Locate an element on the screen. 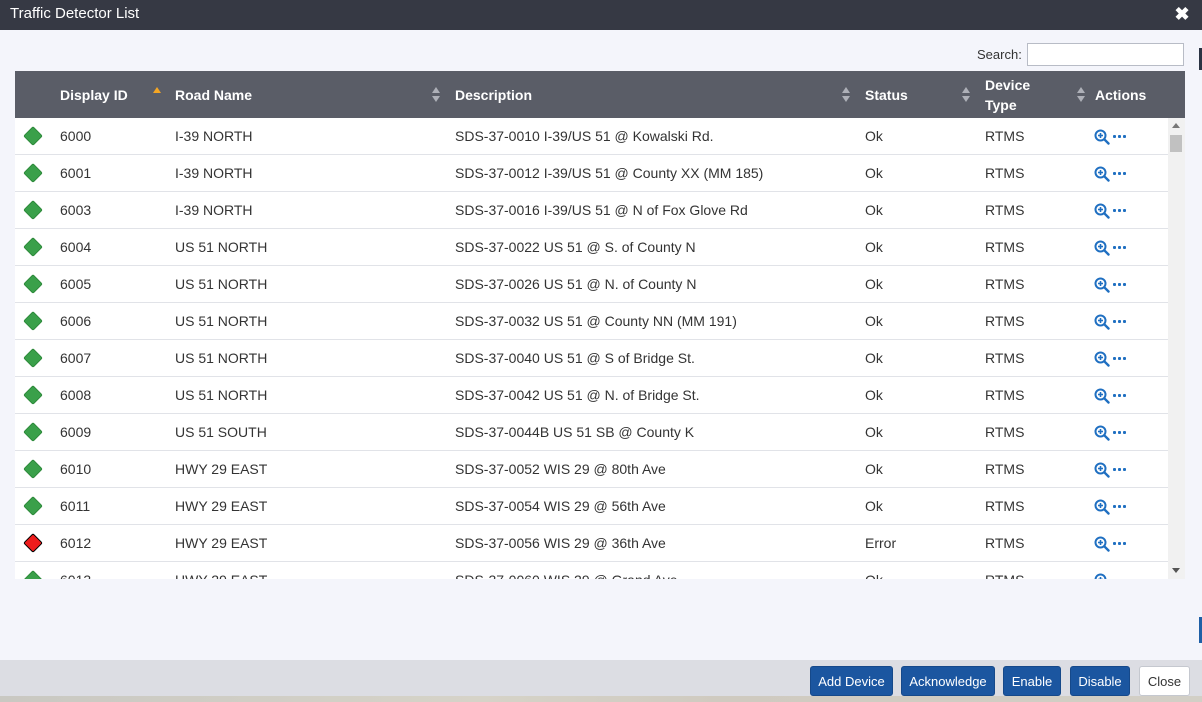  dialog-title: Traffic Detector List is located at coordinates (75, 13).